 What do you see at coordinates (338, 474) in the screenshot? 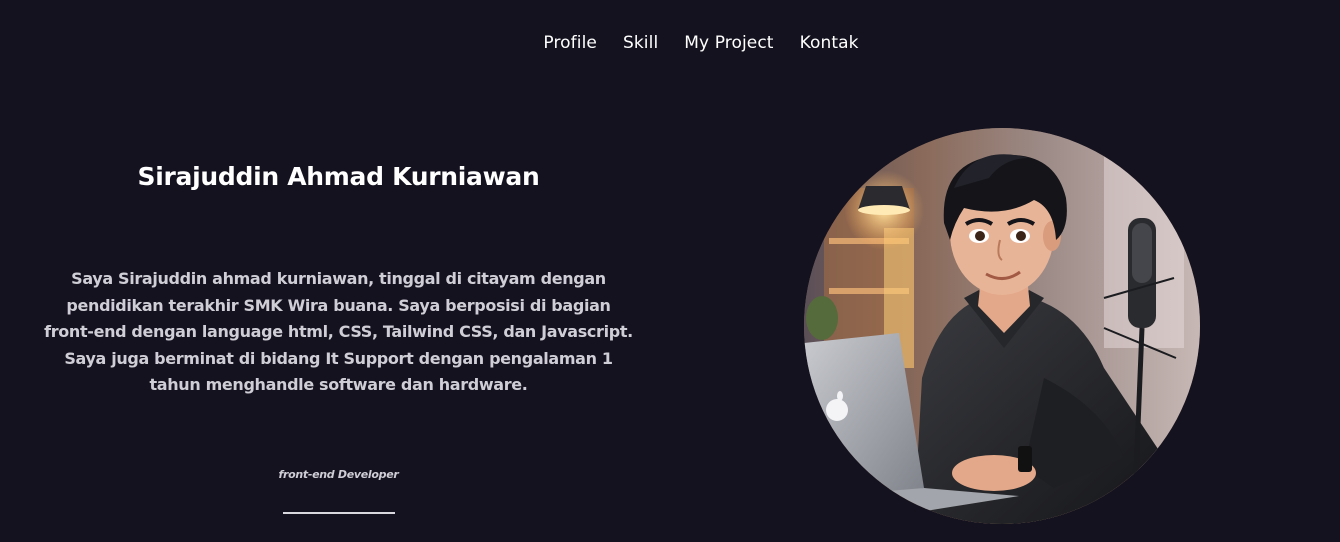
I see `profile-role: front-end Developer` at bounding box center [338, 474].